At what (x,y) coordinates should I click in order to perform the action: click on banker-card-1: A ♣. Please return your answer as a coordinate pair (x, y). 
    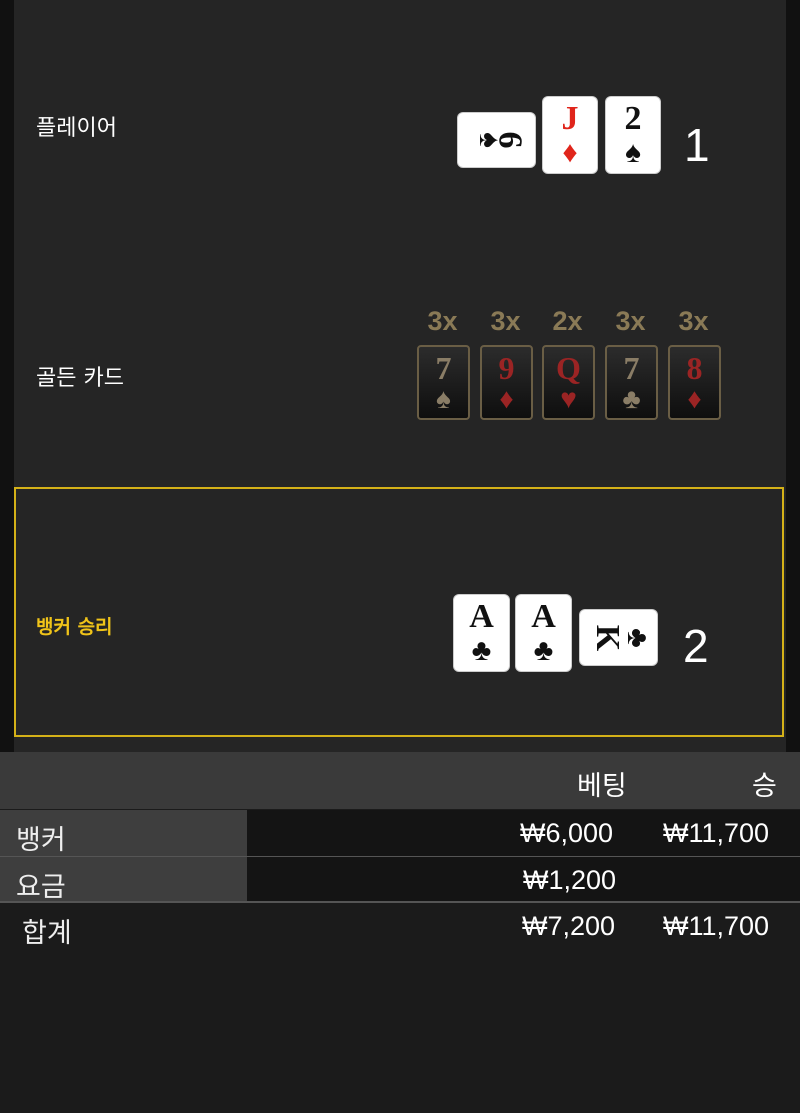
    Looking at the image, I should click on (481, 633).